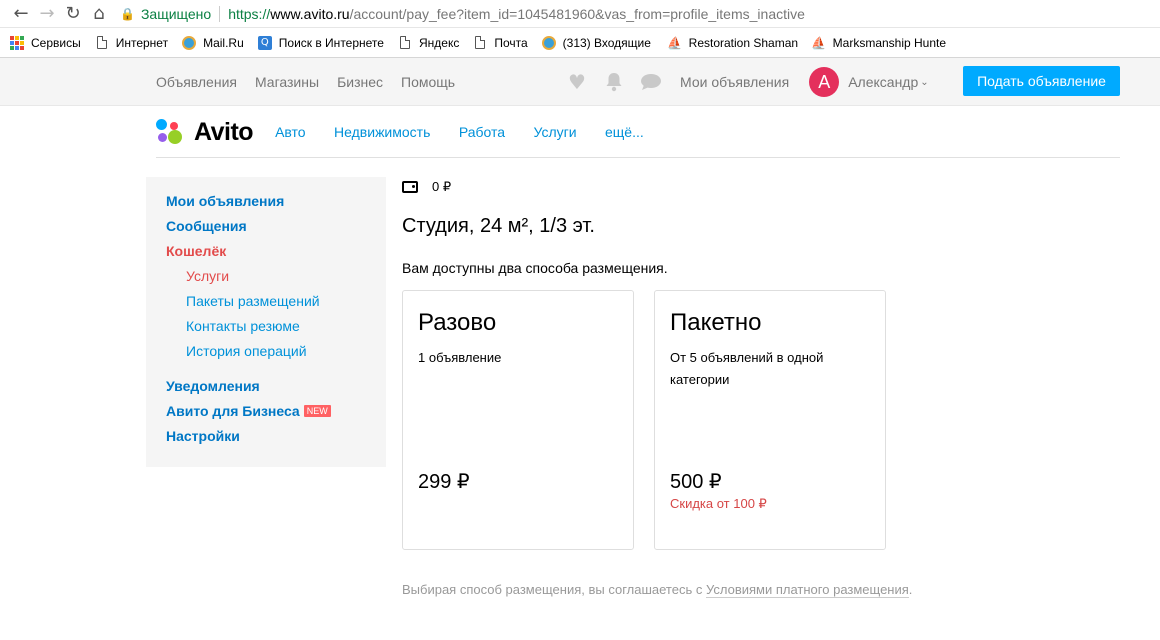 The height and width of the screenshot is (640, 1160). Describe the element at coordinates (743, 42) in the screenshot. I see `bookmark-label: Restoration Shaman I` at that location.